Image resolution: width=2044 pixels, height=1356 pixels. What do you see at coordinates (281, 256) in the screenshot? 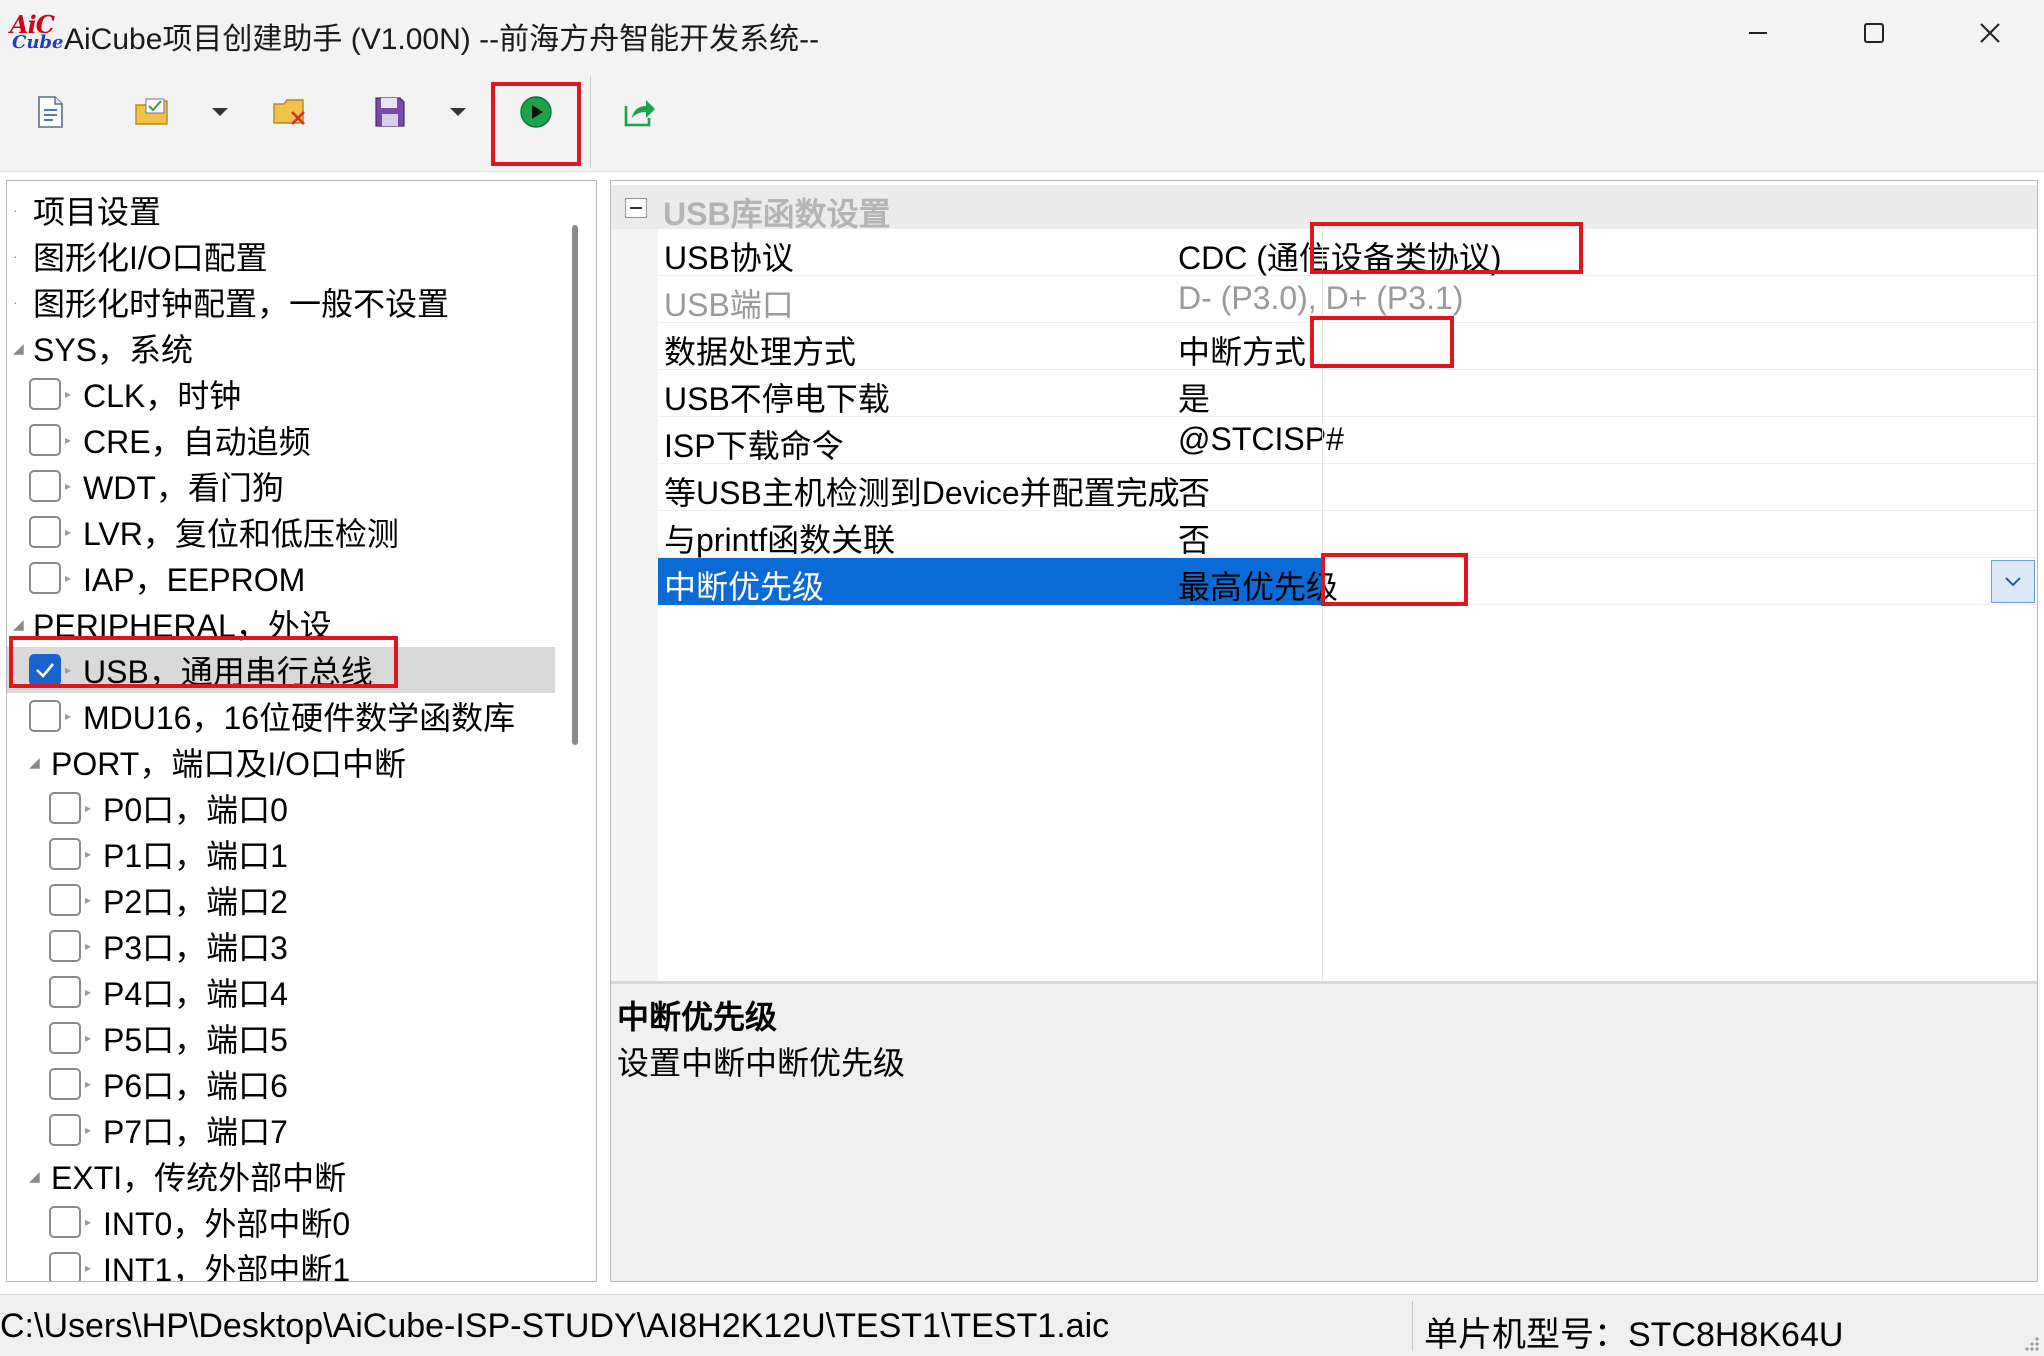
I see `tree-item-io-config: · 图形化I/O口配置` at bounding box center [281, 256].